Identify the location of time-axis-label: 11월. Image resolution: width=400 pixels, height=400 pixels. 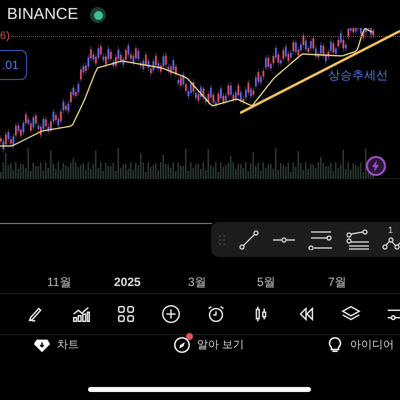
(59, 282).